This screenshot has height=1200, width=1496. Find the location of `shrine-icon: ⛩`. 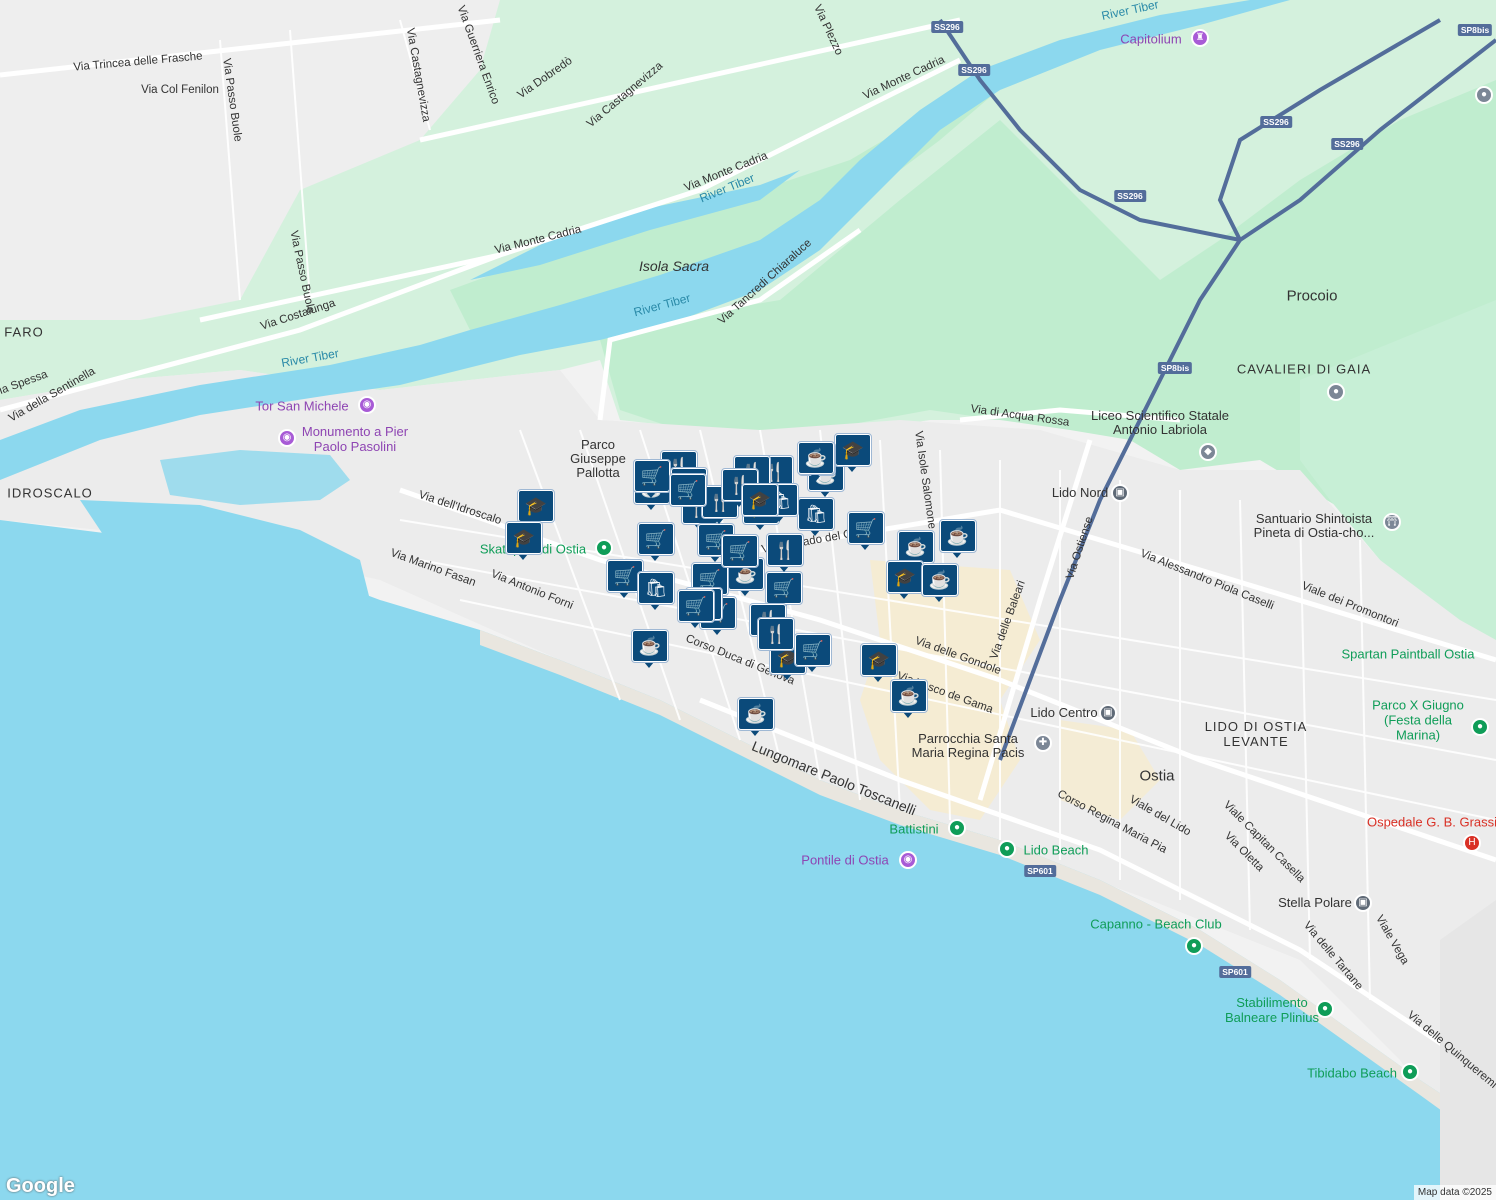

shrine-icon: ⛩ is located at coordinates (1392, 522).